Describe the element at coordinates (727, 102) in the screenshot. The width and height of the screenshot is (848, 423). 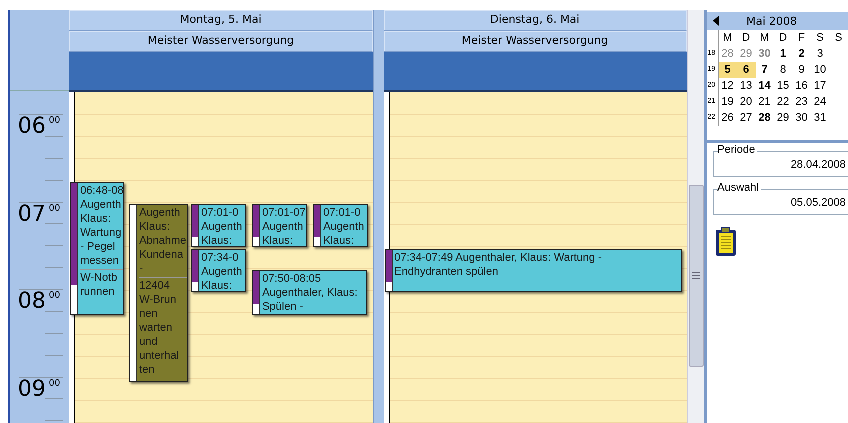
I see `calendar-day: 19` at that location.